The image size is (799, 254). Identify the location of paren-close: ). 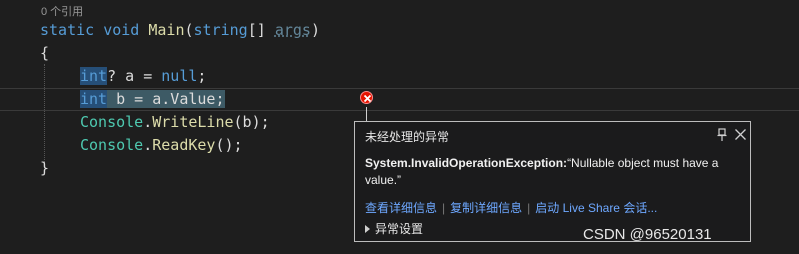
(315, 30).